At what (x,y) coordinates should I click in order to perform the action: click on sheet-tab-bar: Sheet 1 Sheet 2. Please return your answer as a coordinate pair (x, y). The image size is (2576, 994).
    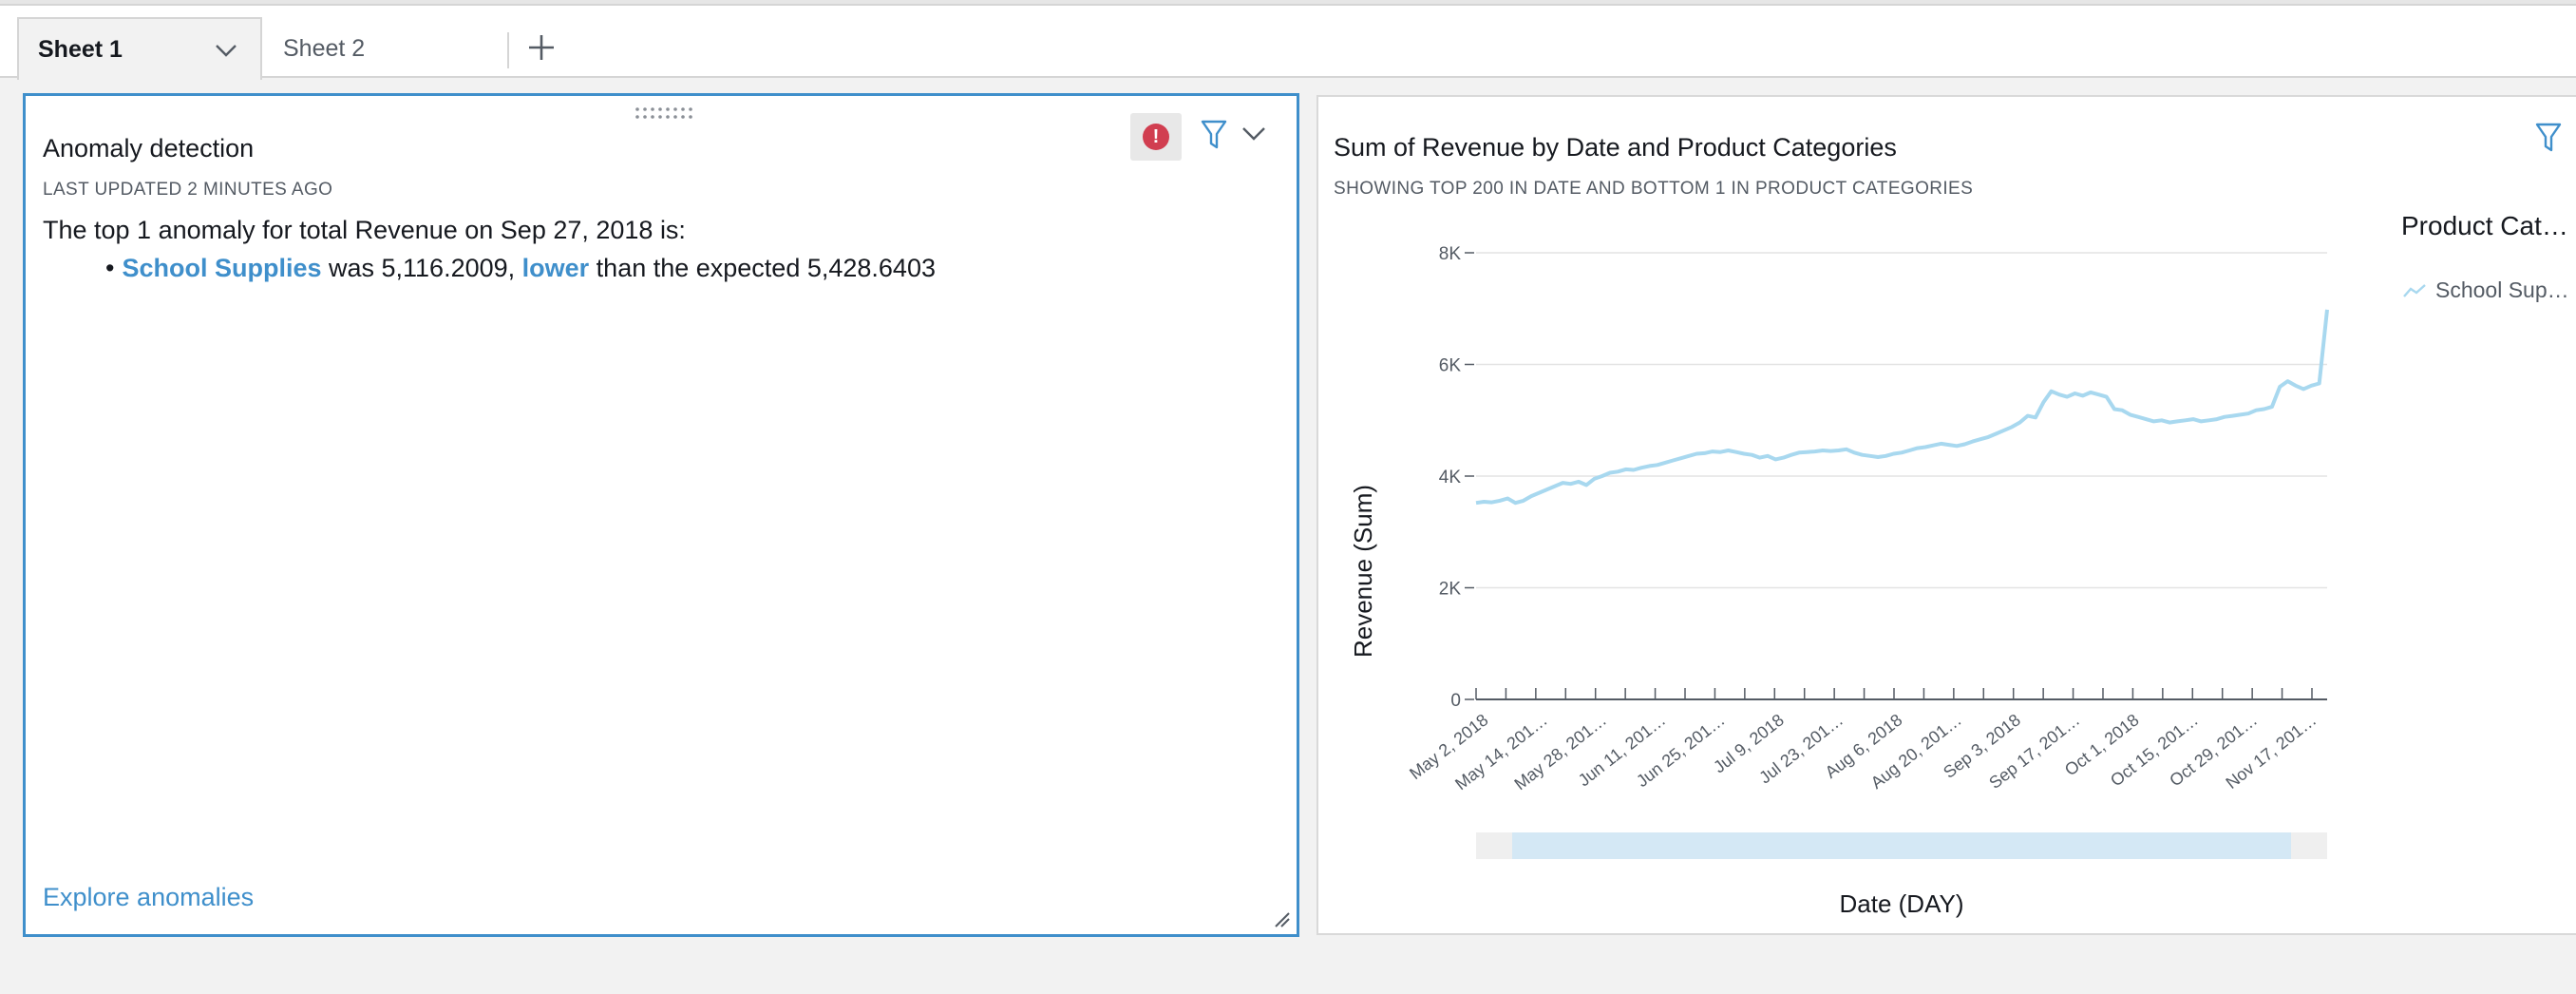
    Looking at the image, I should click on (1288, 43).